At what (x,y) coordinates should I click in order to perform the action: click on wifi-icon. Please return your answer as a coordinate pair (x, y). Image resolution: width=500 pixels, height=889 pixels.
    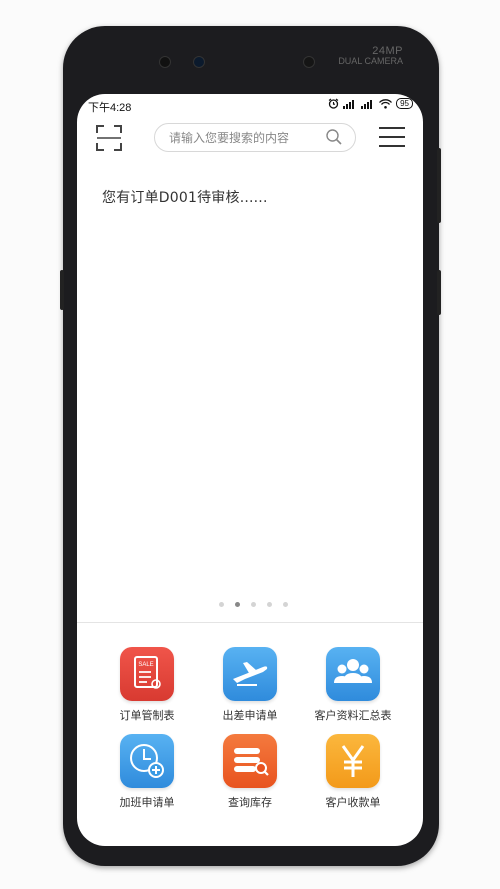
    Looking at the image, I should click on (386, 103).